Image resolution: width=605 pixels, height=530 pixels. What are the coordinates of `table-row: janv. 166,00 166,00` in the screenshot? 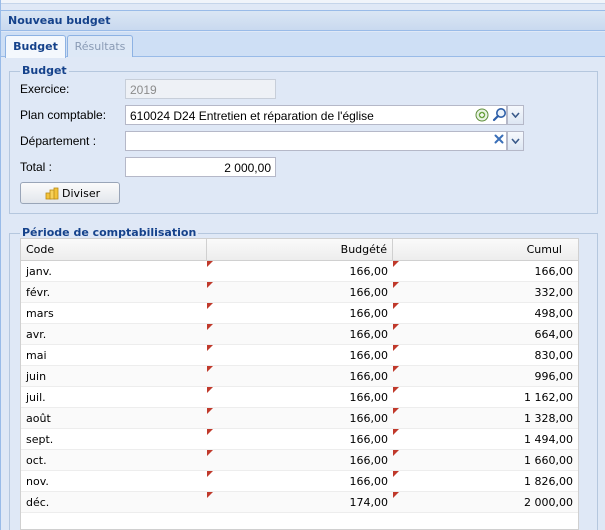 It's located at (299, 271).